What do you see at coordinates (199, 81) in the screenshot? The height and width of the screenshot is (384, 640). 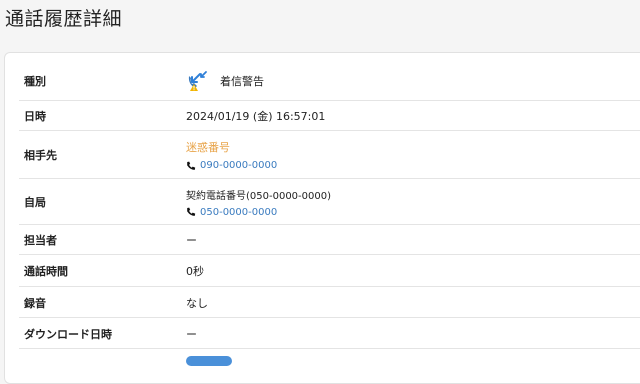 I see `incoming-call-warning-icon` at bounding box center [199, 81].